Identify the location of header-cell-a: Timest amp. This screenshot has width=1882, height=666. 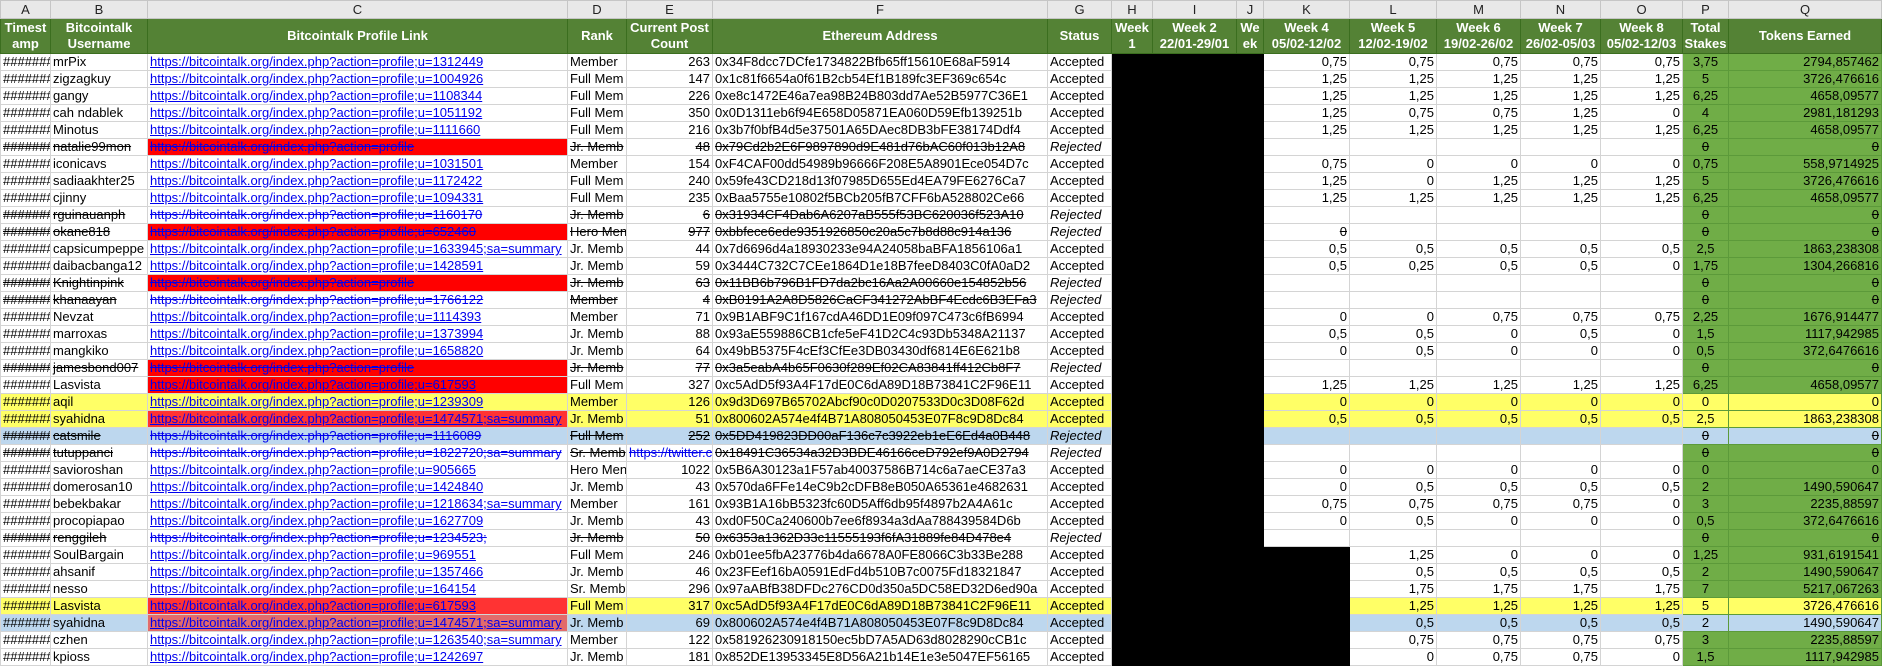
(25, 36).